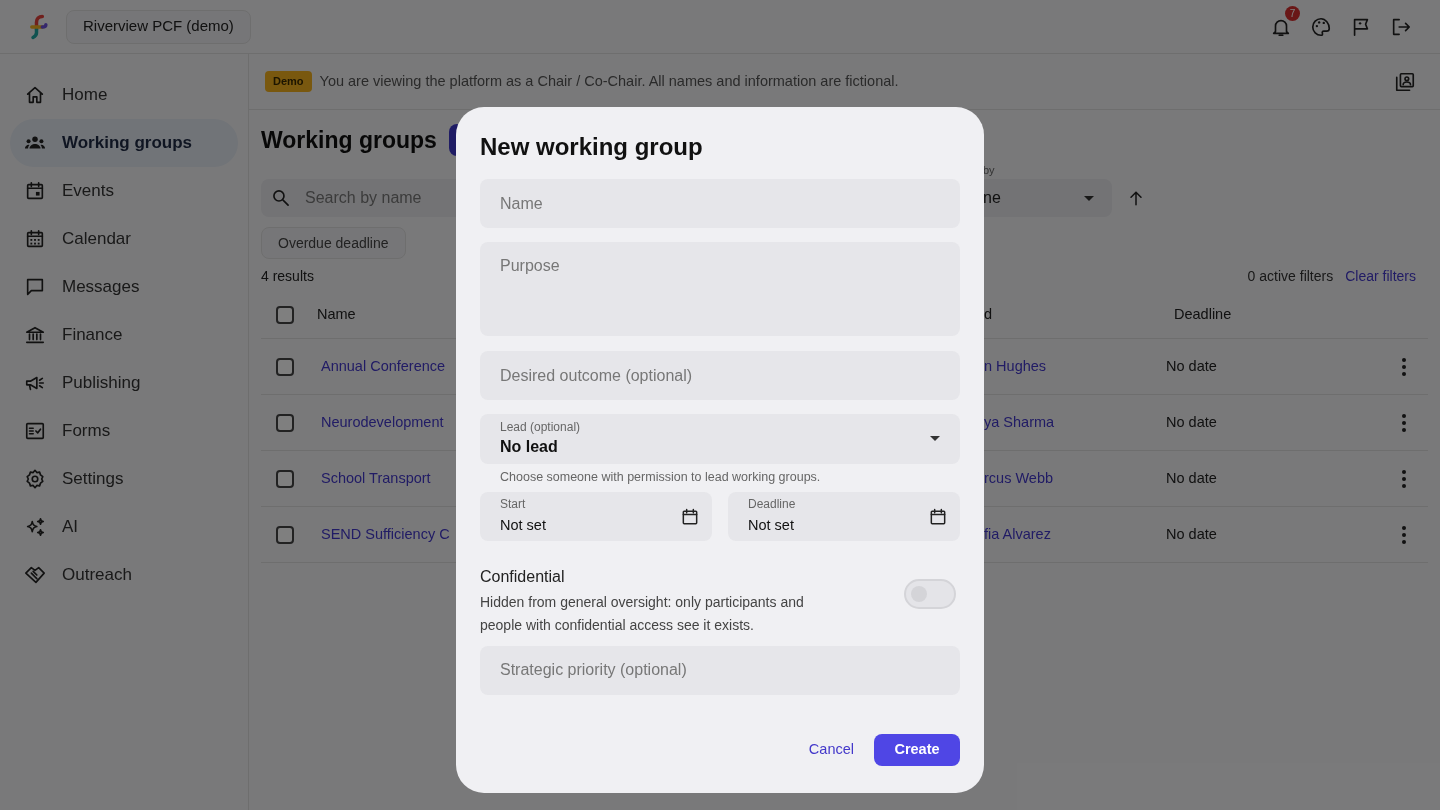 The width and height of the screenshot is (1440, 810). What do you see at coordinates (642, 613) in the screenshot?
I see `confidential-description: Hidden from general oversight: only participants and people with confidential access see it exists.` at bounding box center [642, 613].